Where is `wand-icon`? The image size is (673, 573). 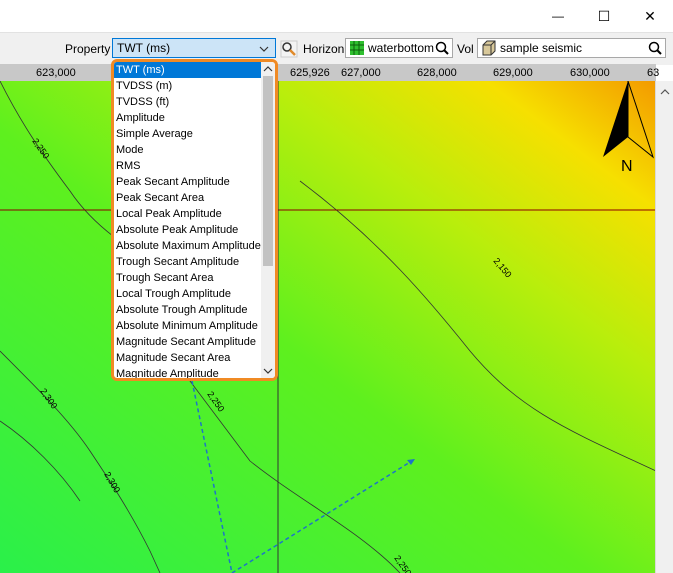 wand-icon is located at coordinates (289, 50).